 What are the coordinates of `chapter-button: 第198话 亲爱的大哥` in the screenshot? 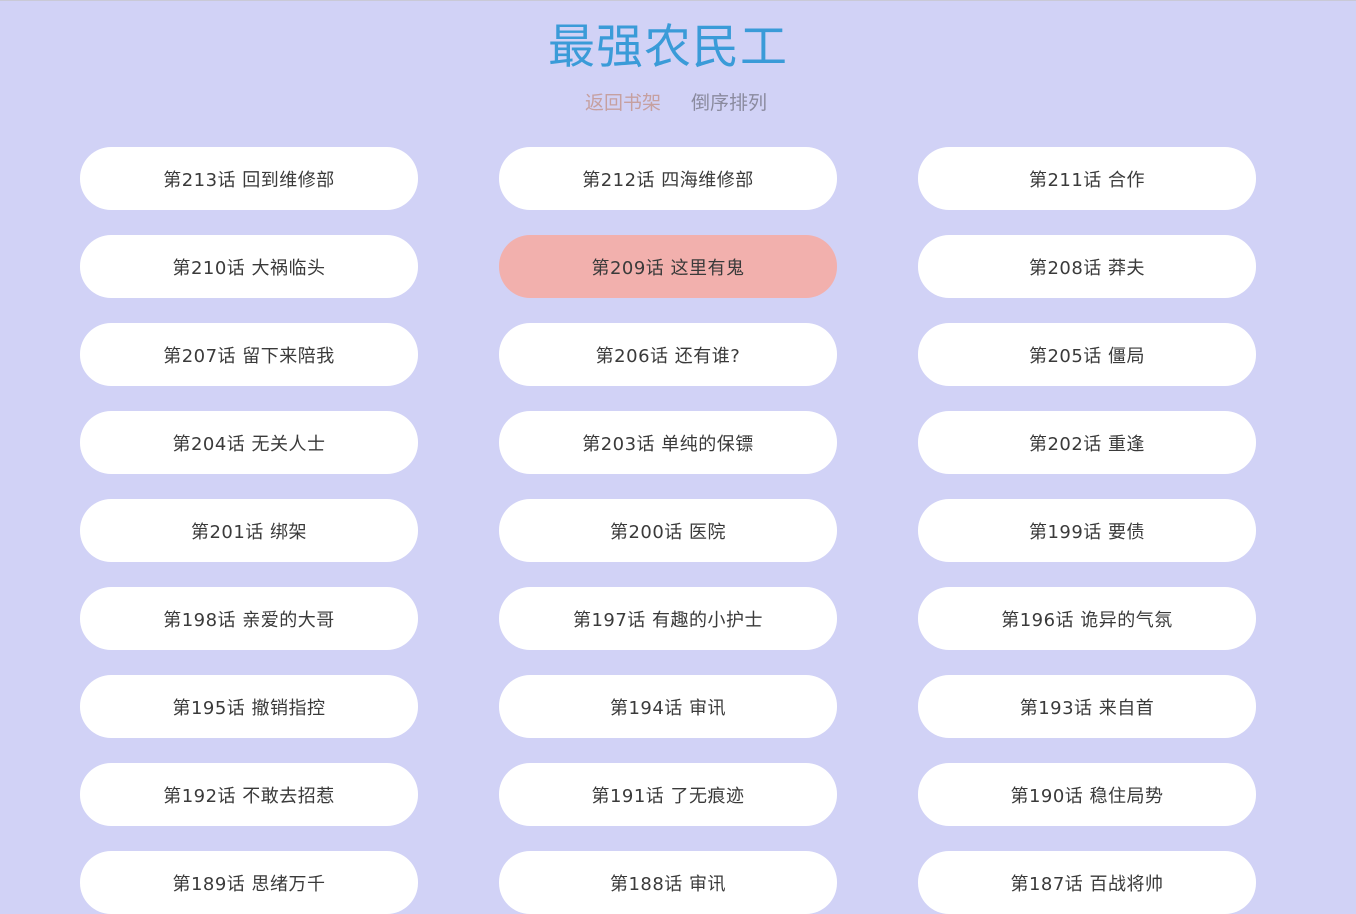 It's located at (249, 618).